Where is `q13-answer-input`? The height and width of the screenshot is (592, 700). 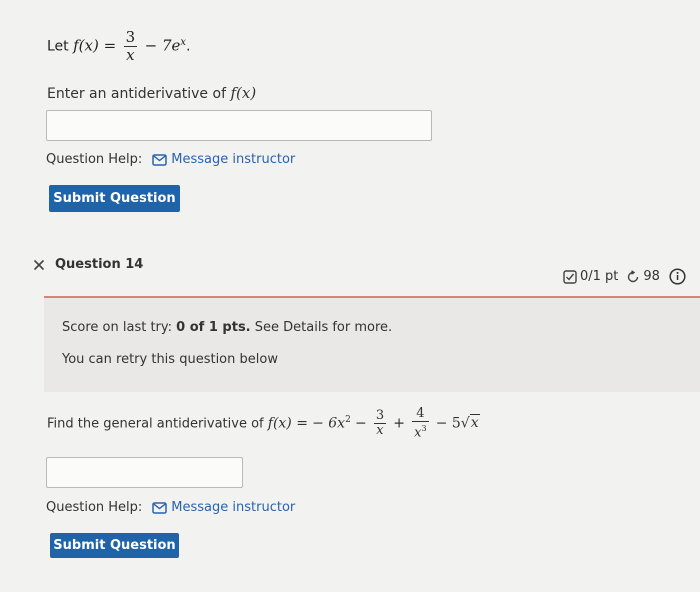 q13-answer-input is located at coordinates (239, 125).